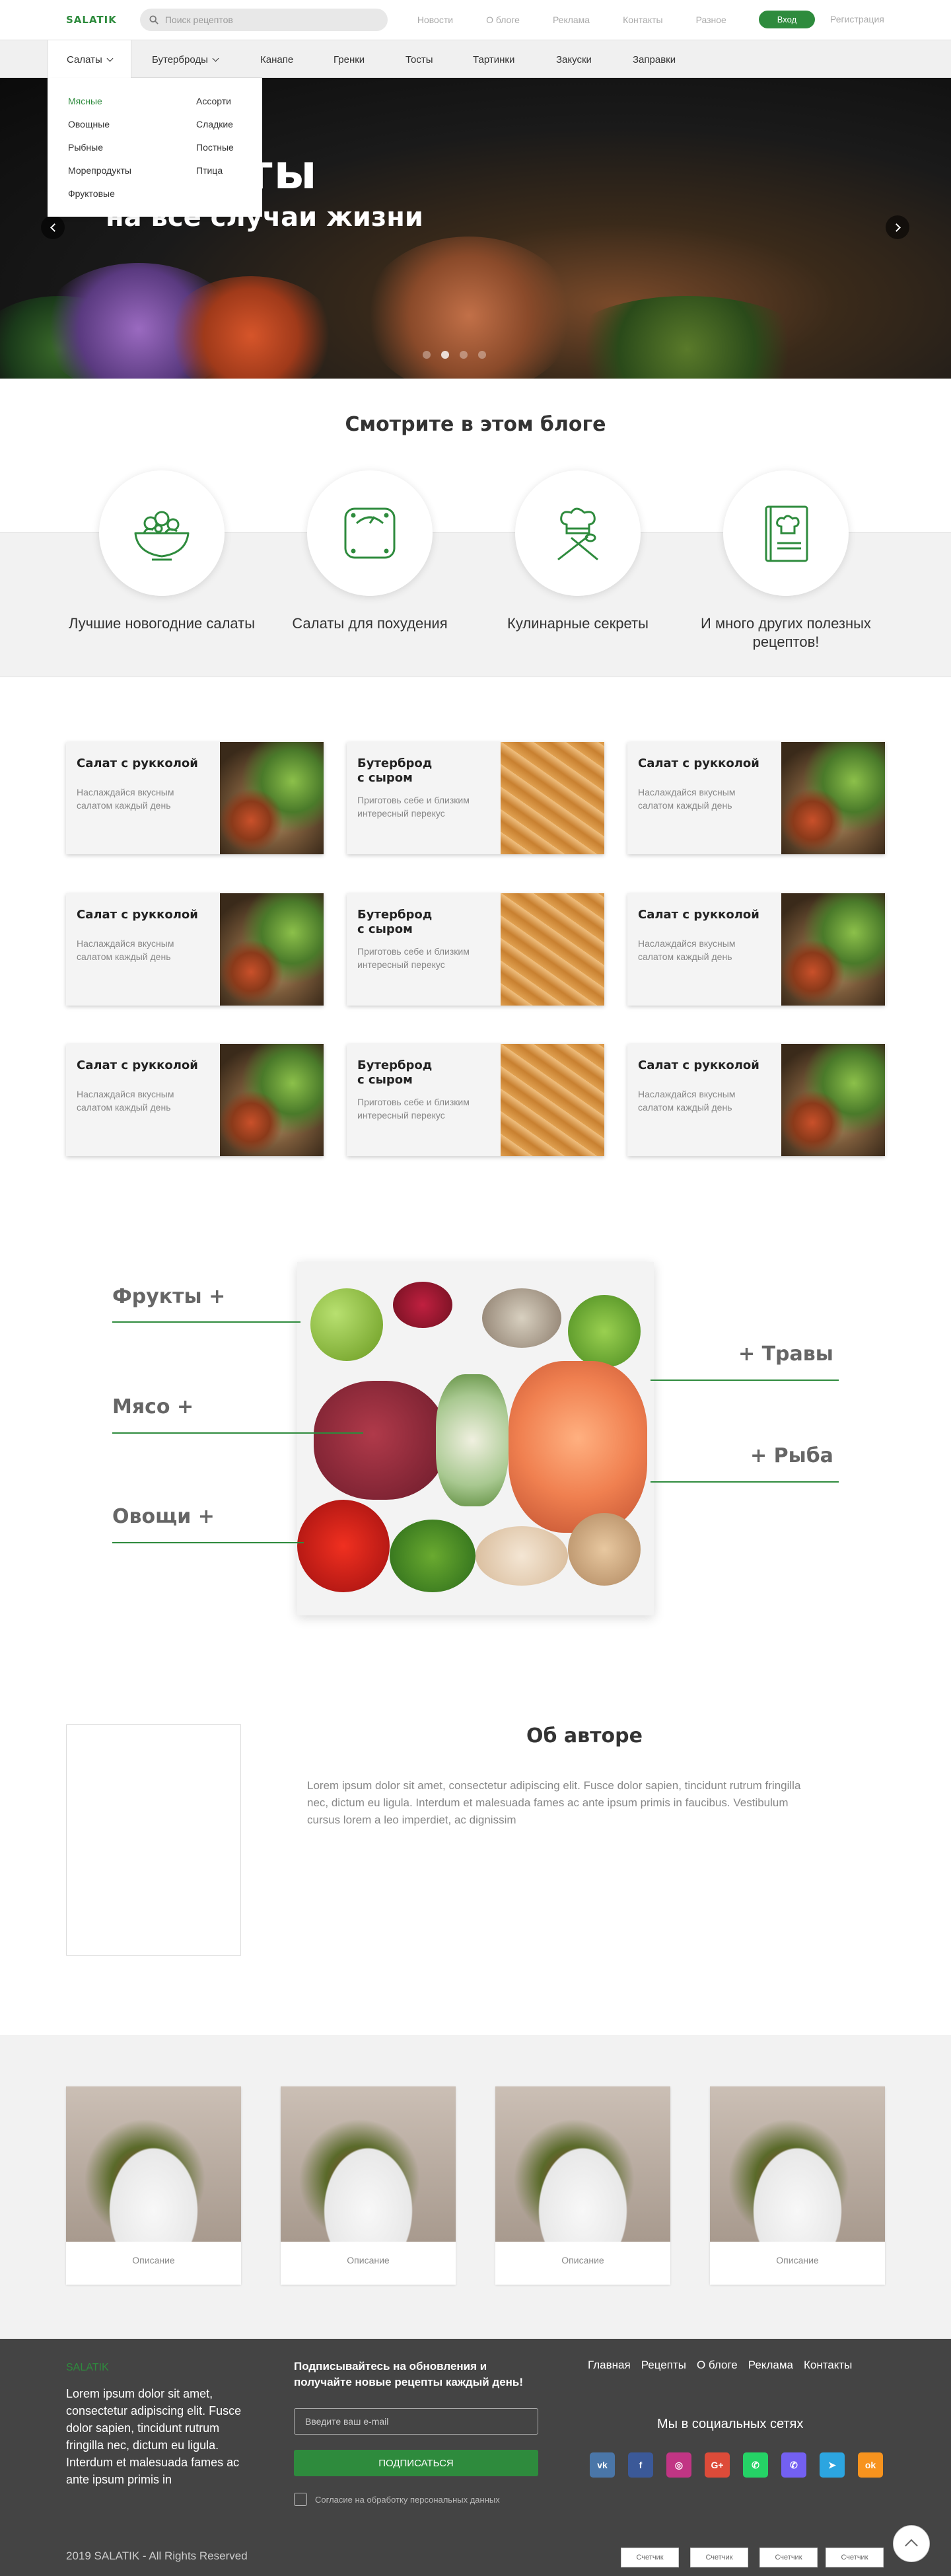 The width and height of the screenshot is (951, 2576). What do you see at coordinates (493, 59) in the screenshot?
I see `menu-item-tartines: Тартинки` at bounding box center [493, 59].